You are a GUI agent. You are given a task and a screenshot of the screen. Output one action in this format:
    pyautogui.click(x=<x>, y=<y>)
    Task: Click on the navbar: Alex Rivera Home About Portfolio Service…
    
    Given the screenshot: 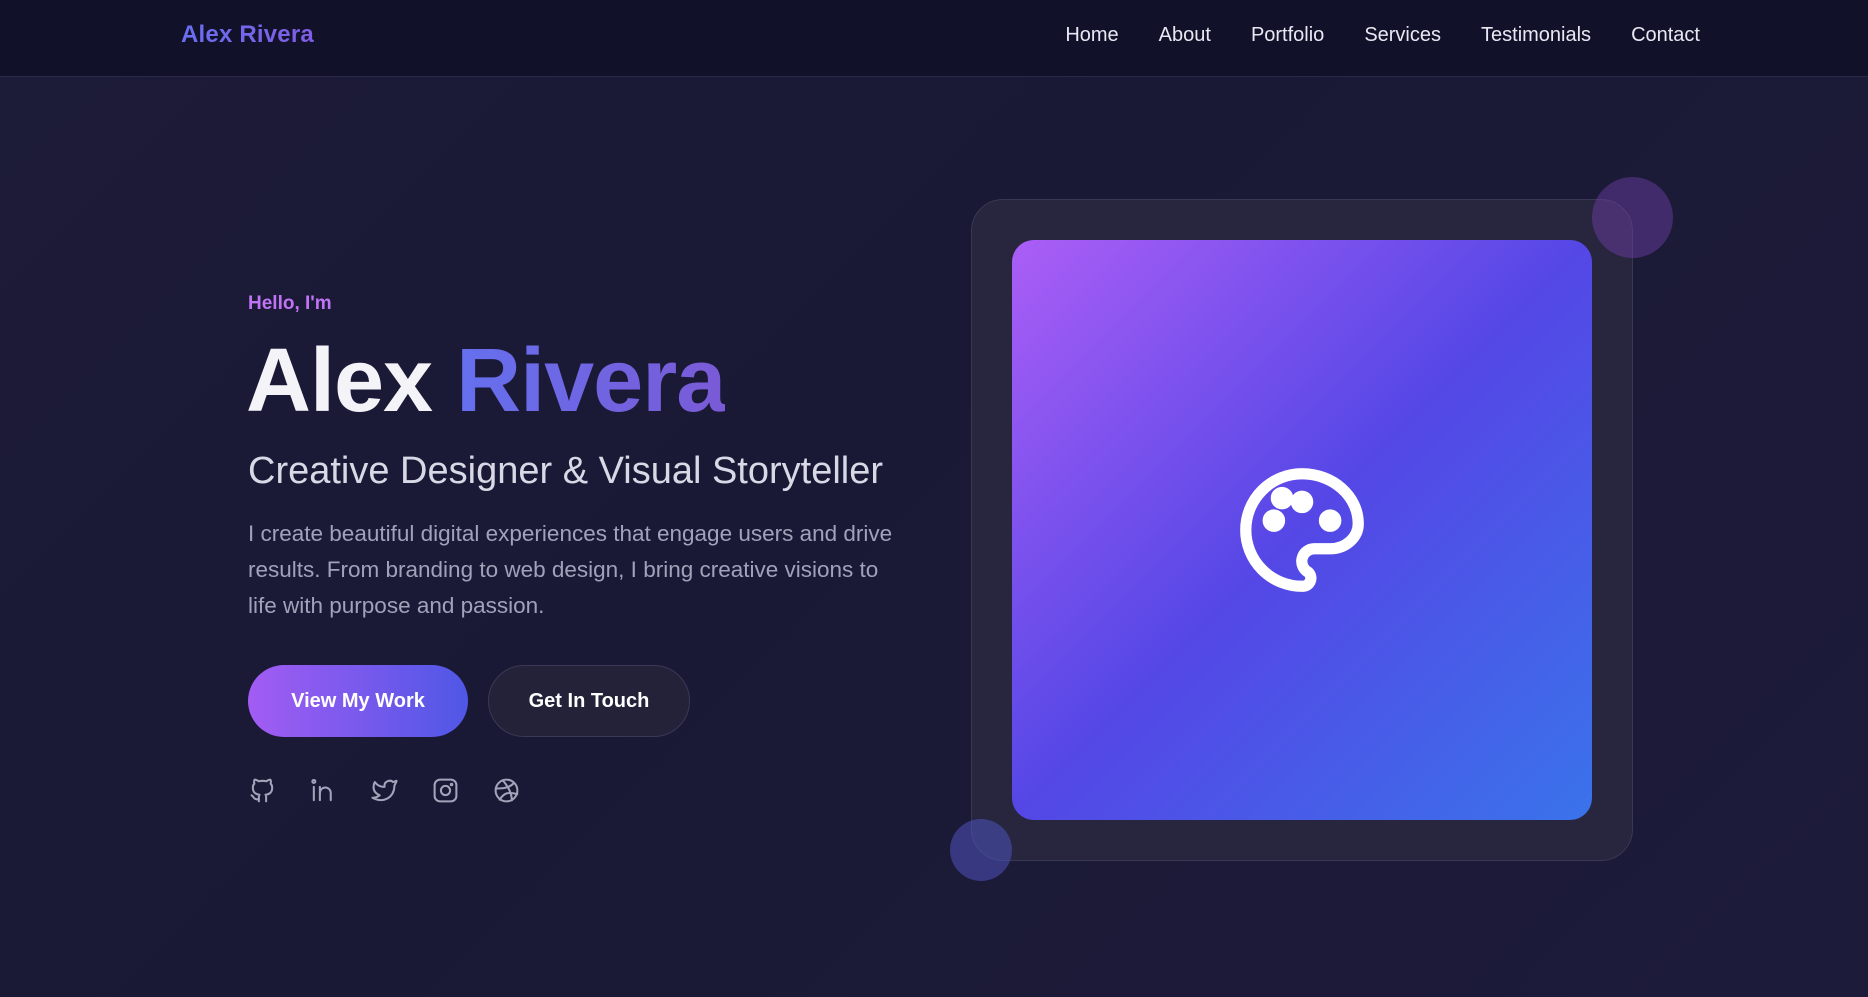 What is the action you would take?
    pyautogui.click(x=934, y=38)
    